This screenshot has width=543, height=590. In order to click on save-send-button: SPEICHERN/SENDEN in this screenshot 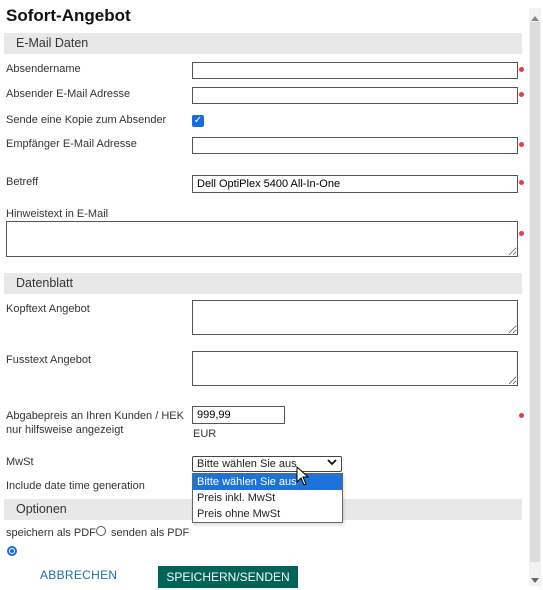, I will do `click(228, 577)`.